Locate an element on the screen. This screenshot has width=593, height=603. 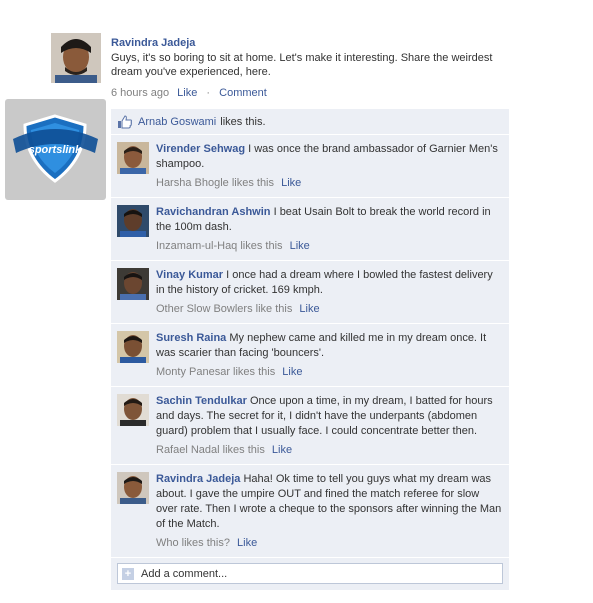
comment-likes-text: Harsha Bhogle likes this is located at coordinates (215, 183).